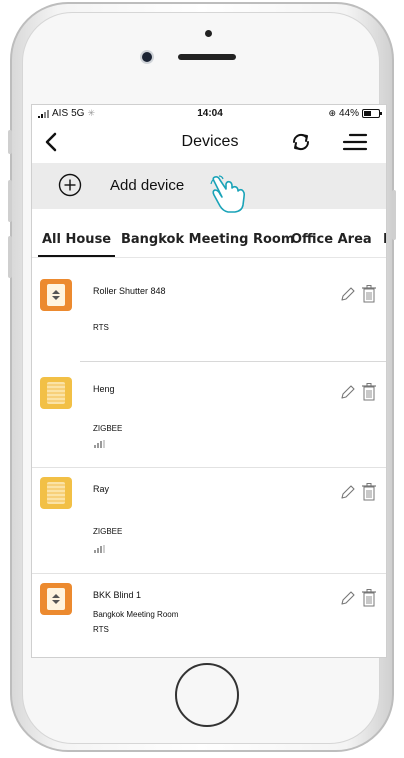  Describe the element at coordinates (147, 57) in the screenshot. I see `front-camera` at that location.